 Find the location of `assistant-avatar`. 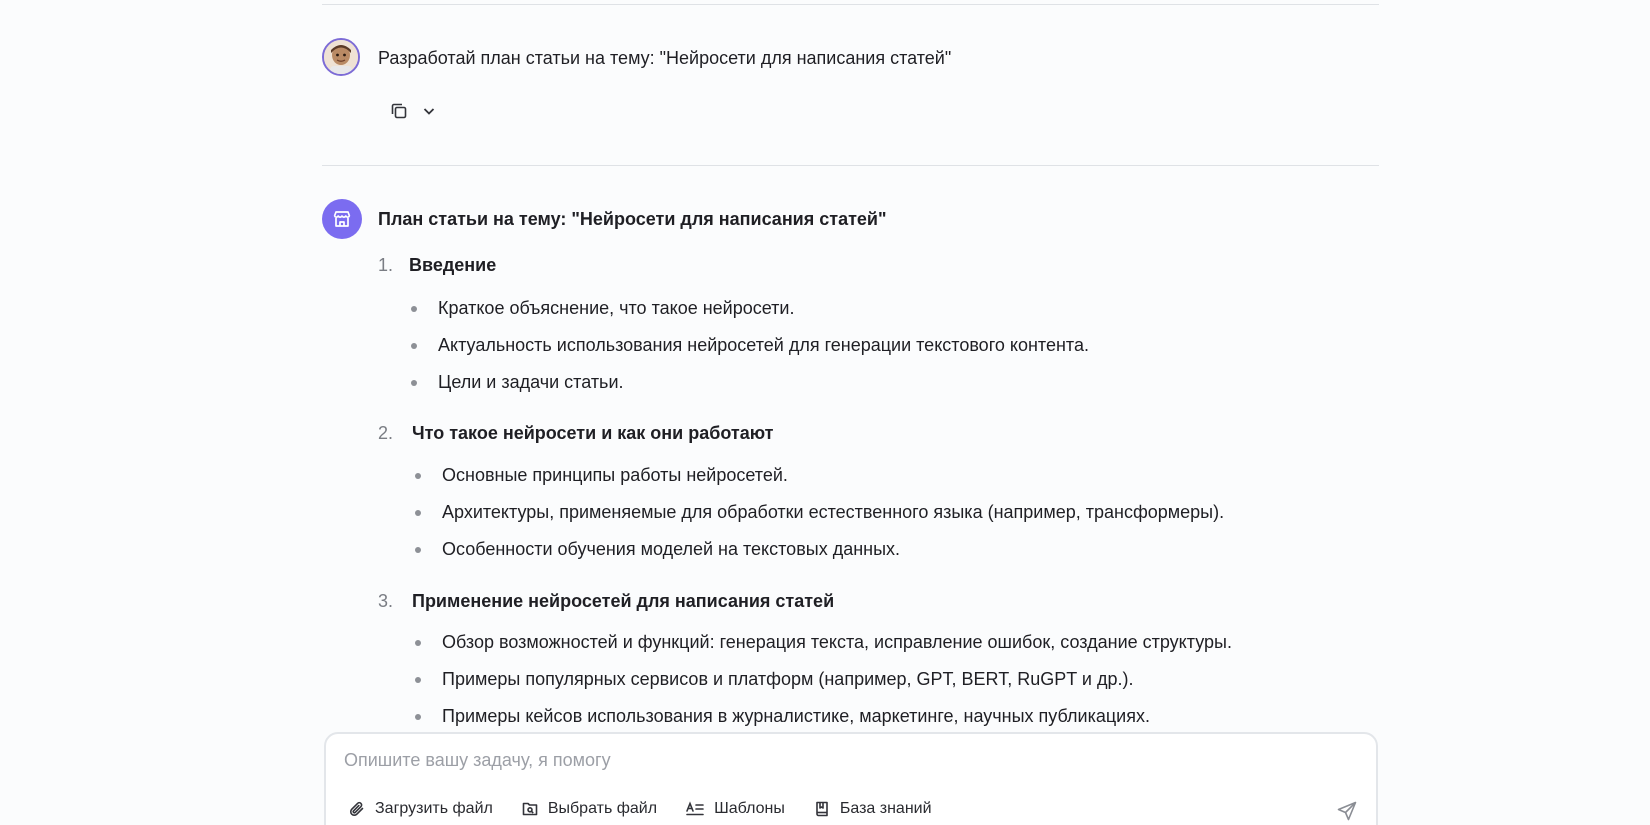

assistant-avatar is located at coordinates (342, 219).